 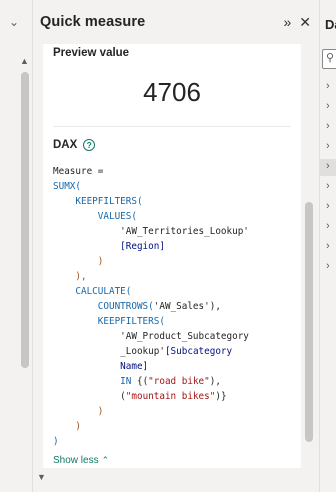 I want to click on left-scrollbar-thumb, so click(x=25, y=220).